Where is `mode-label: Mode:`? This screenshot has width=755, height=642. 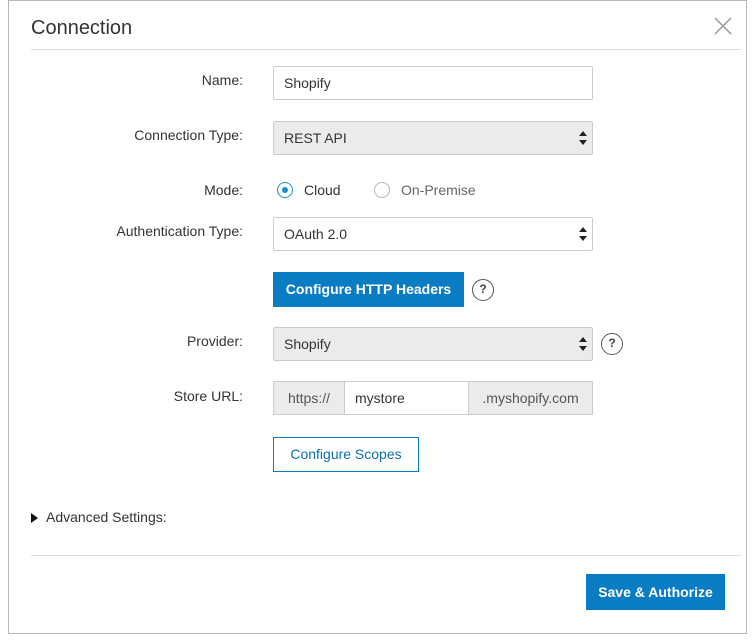 mode-label: Mode: is located at coordinates (223, 190).